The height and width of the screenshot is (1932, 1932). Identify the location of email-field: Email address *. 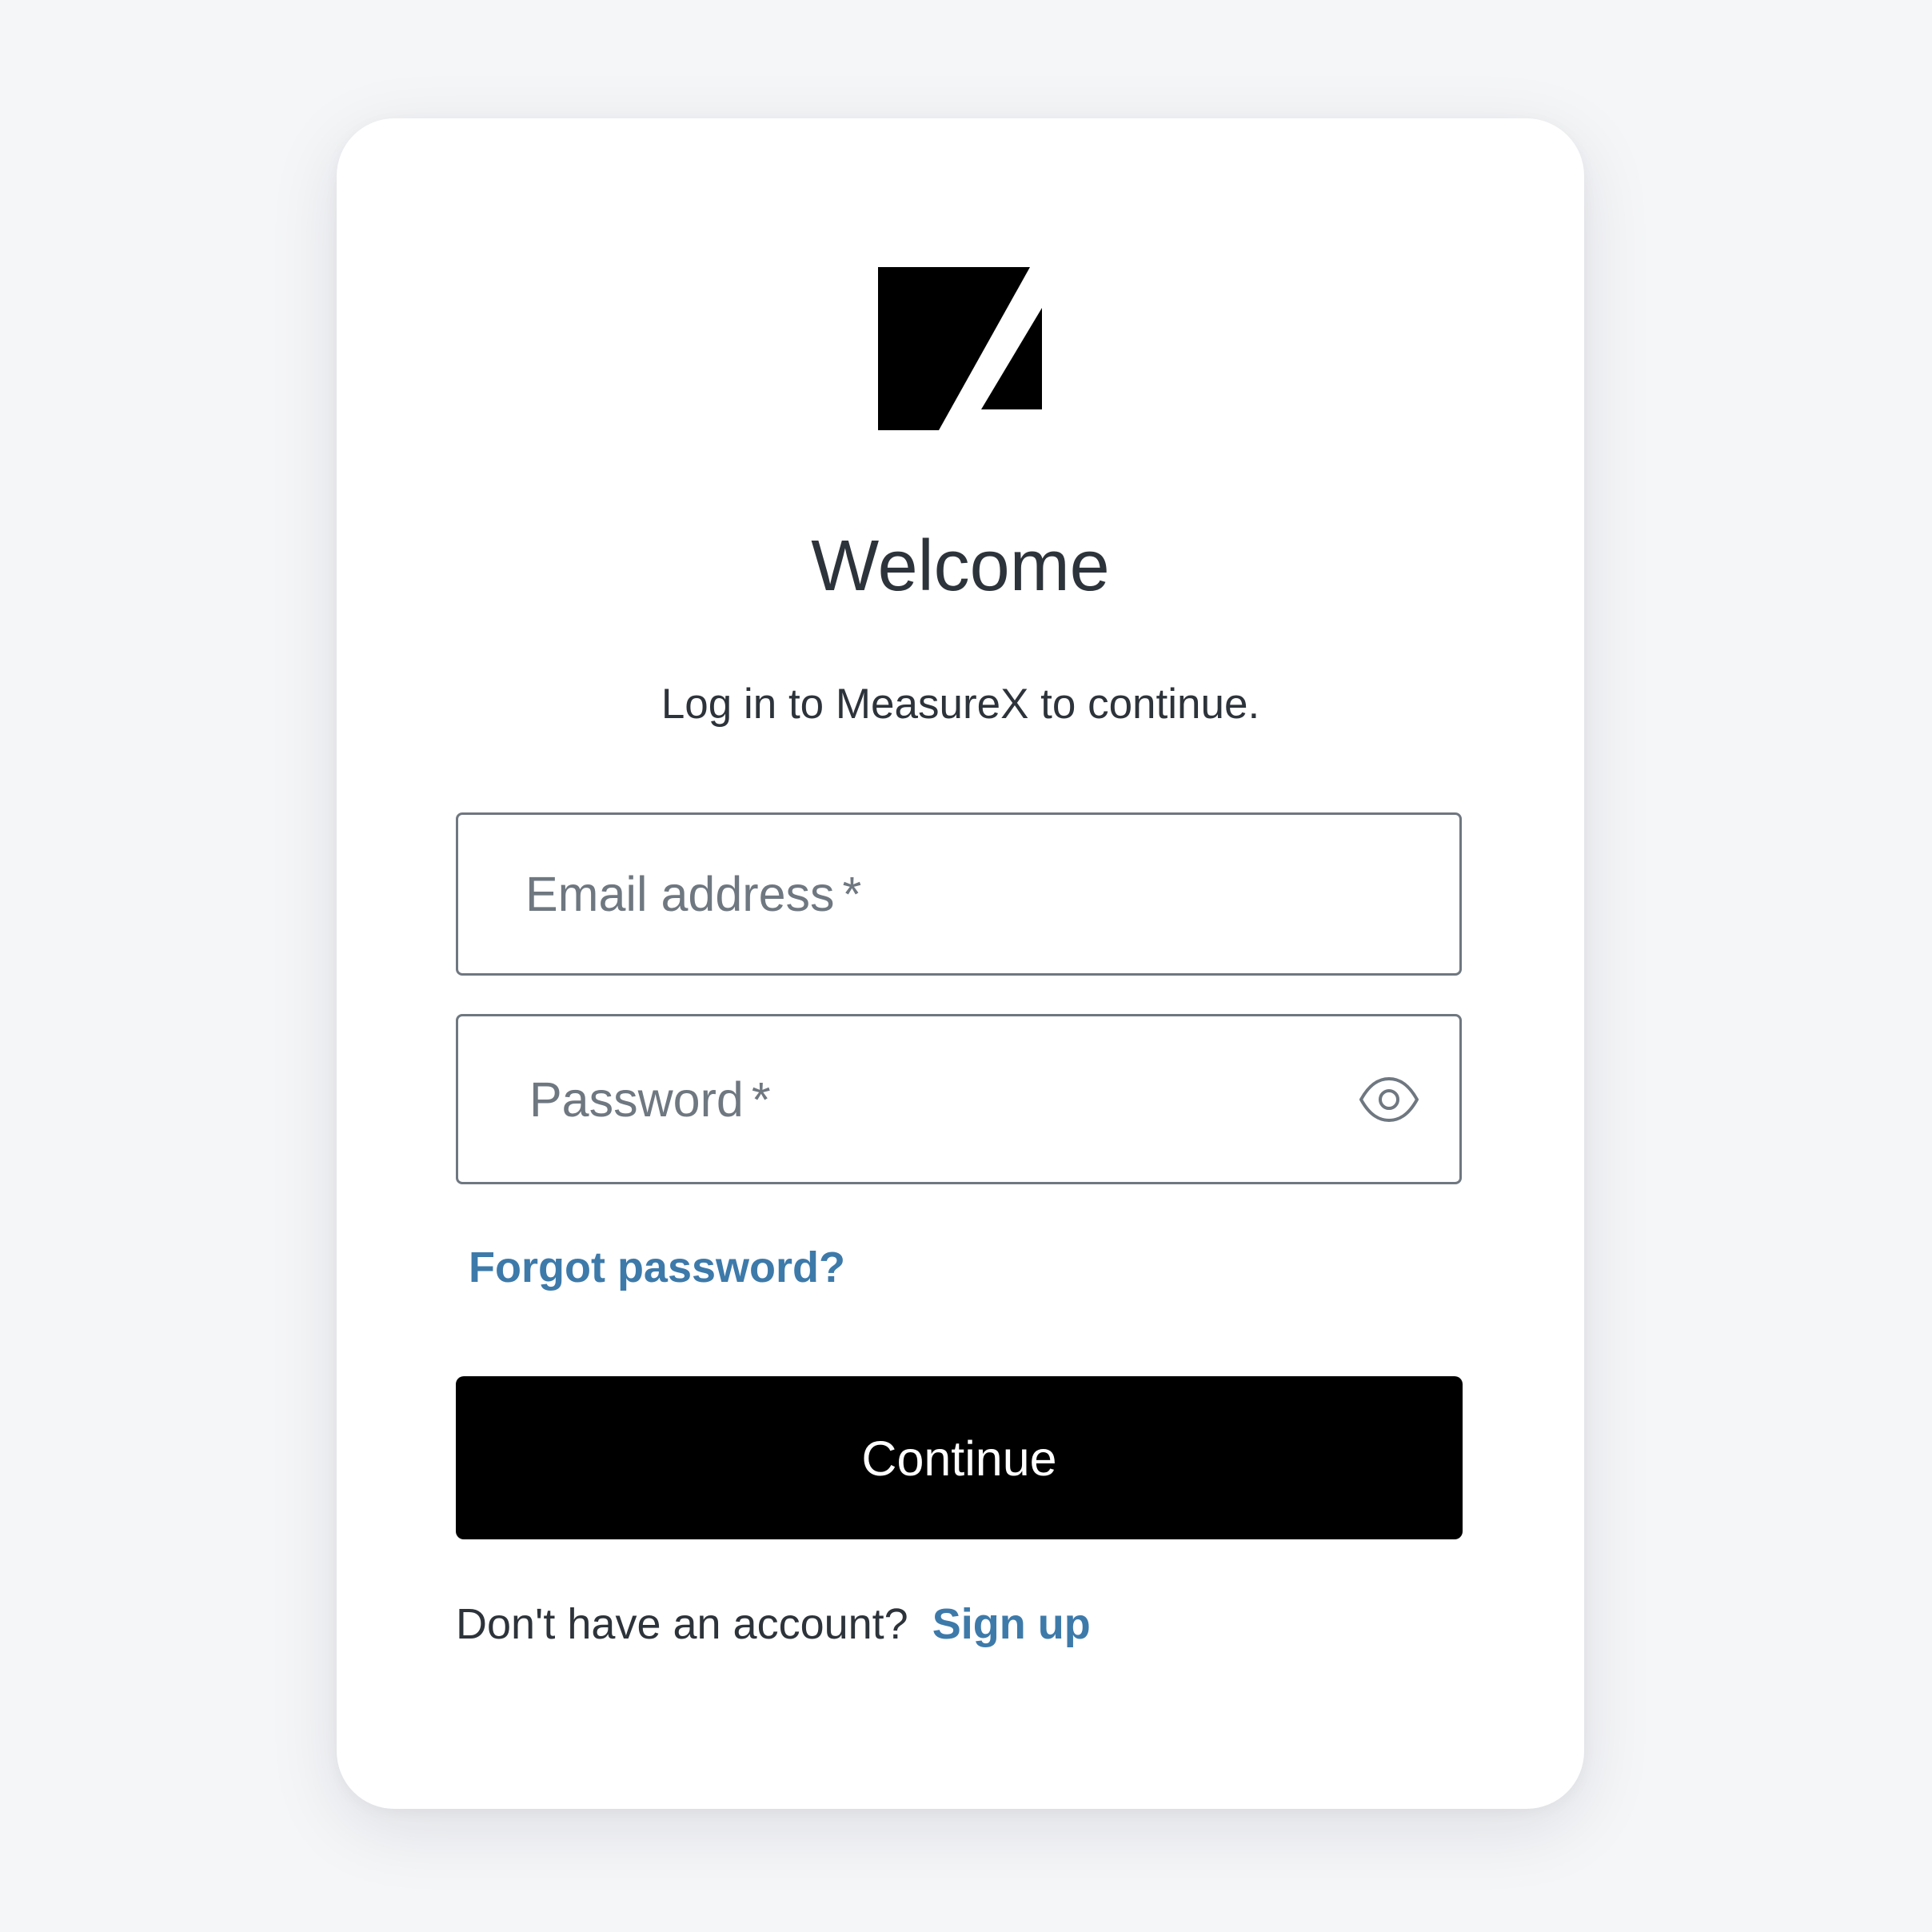
(959, 894).